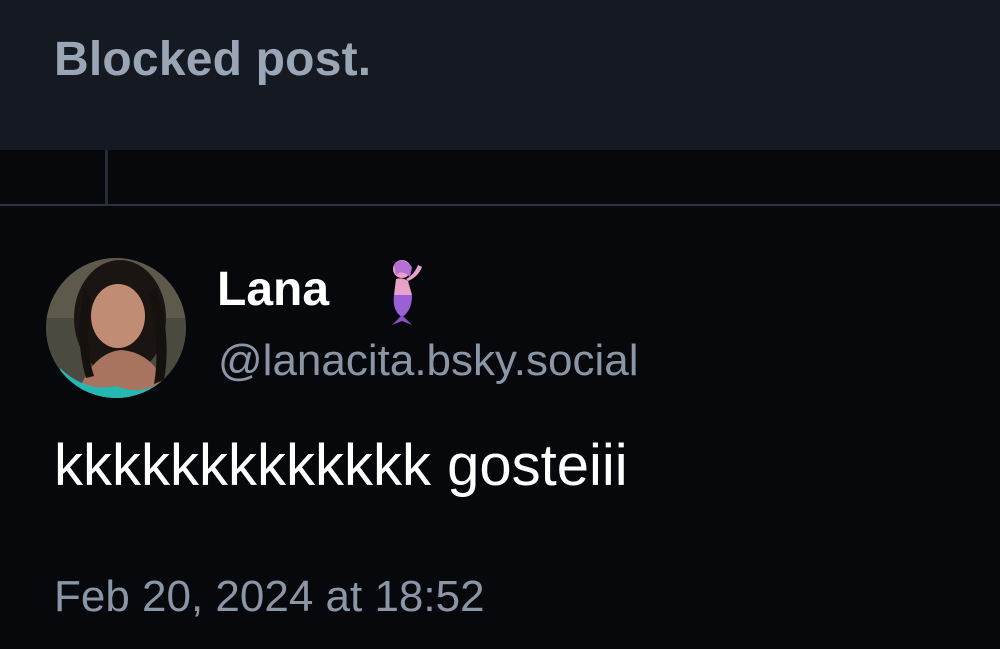 Image resolution: width=1000 pixels, height=649 pixels. What do you see at coordinates (400, 293) in the screenshot?
I see `mermaid-emoji-icon` at bounding box center [400, 293].